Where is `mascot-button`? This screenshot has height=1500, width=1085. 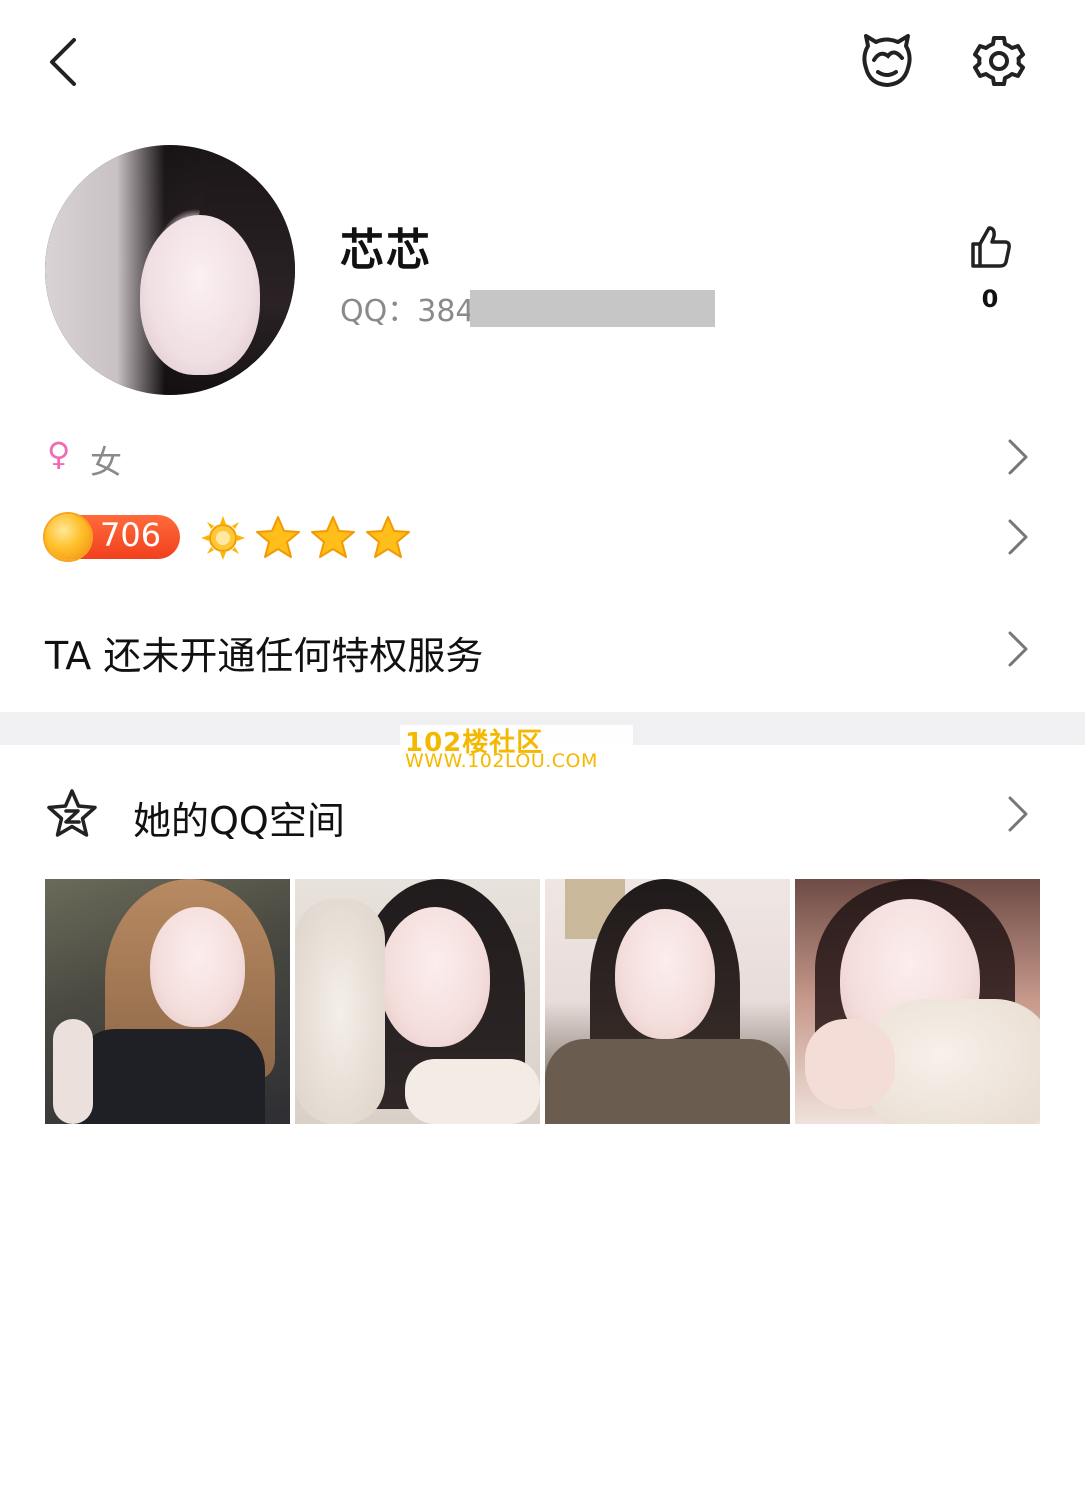 mascot-button is located at coordinates (887, 61).